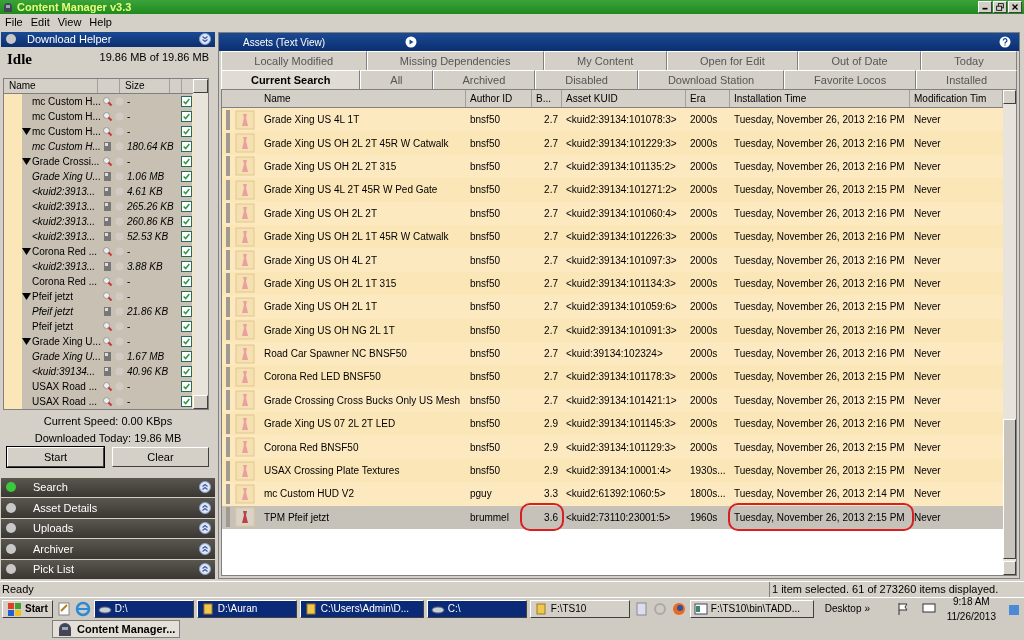 The height and width of the screenshot is (640, 1024). I want to click on table-row: Corona Red BNSF50 bnsf50 2.9 <kuid2:39134:101129:3> 2000s Tuesday, November 26, 2013 2:15 PM Never, so click(612, 447).